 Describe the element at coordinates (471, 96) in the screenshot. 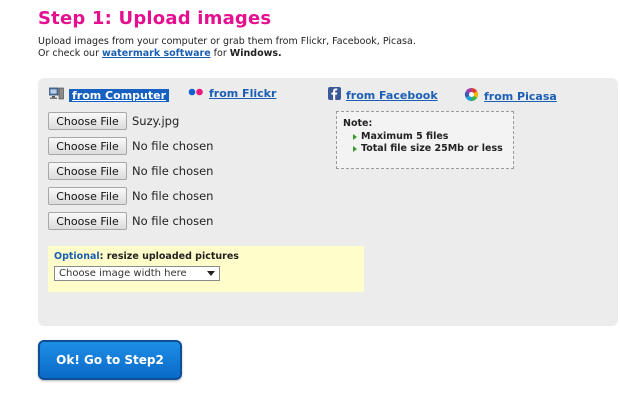

I see `picasa-icon` at that location.